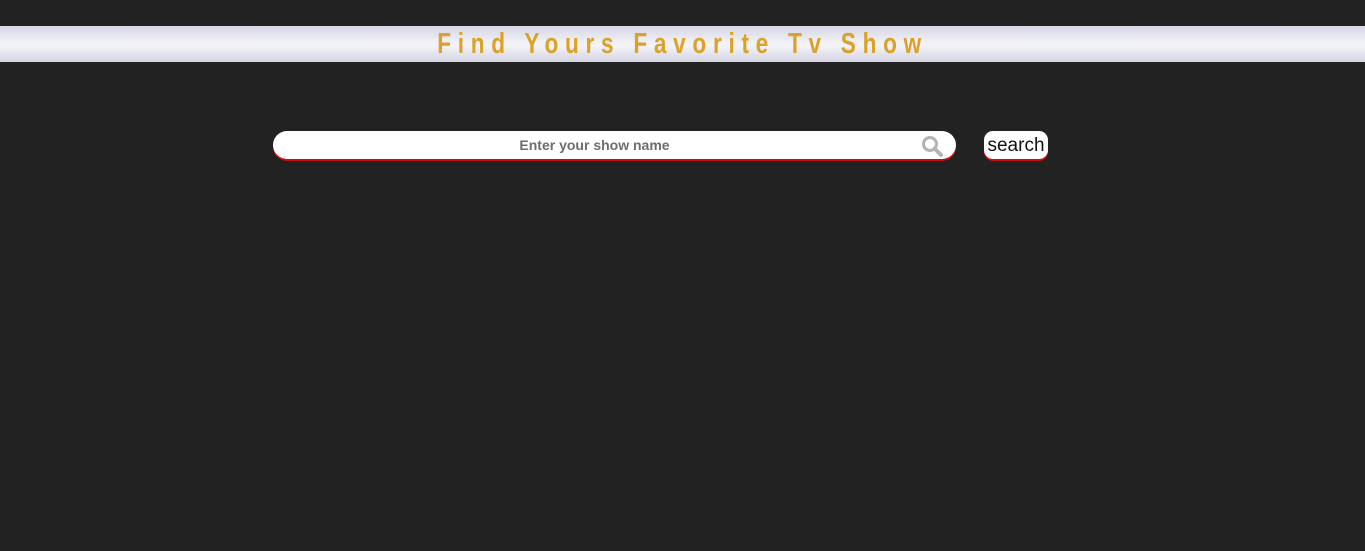  I want to click on search-input, so click(594, 145).